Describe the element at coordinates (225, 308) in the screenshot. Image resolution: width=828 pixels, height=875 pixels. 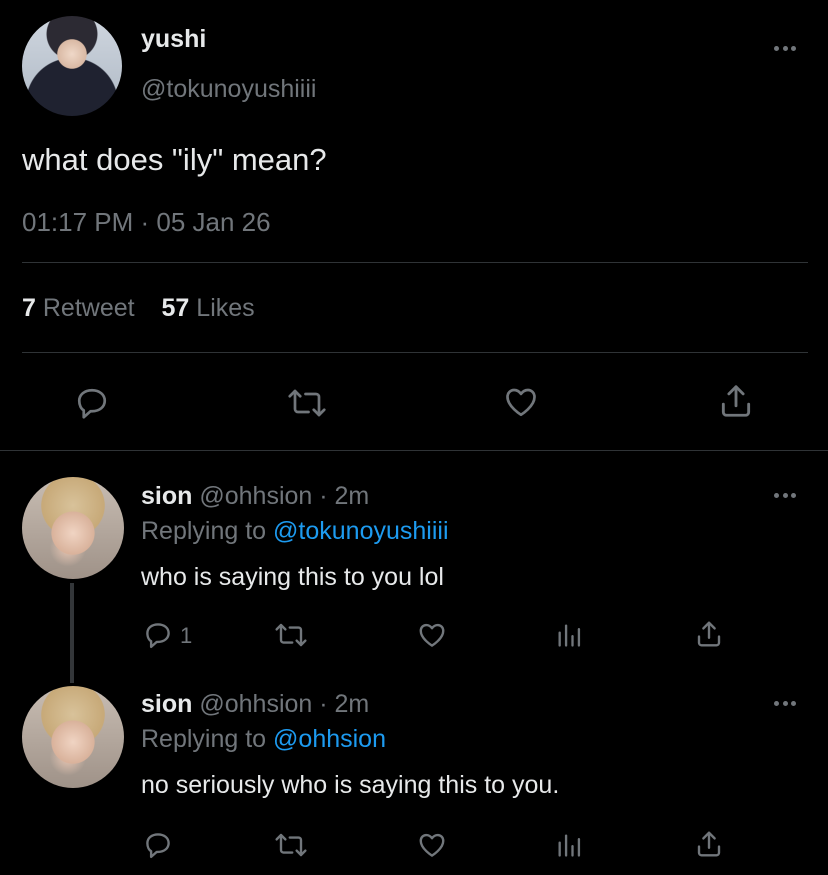
I see `likes-label: Likes` at that location.